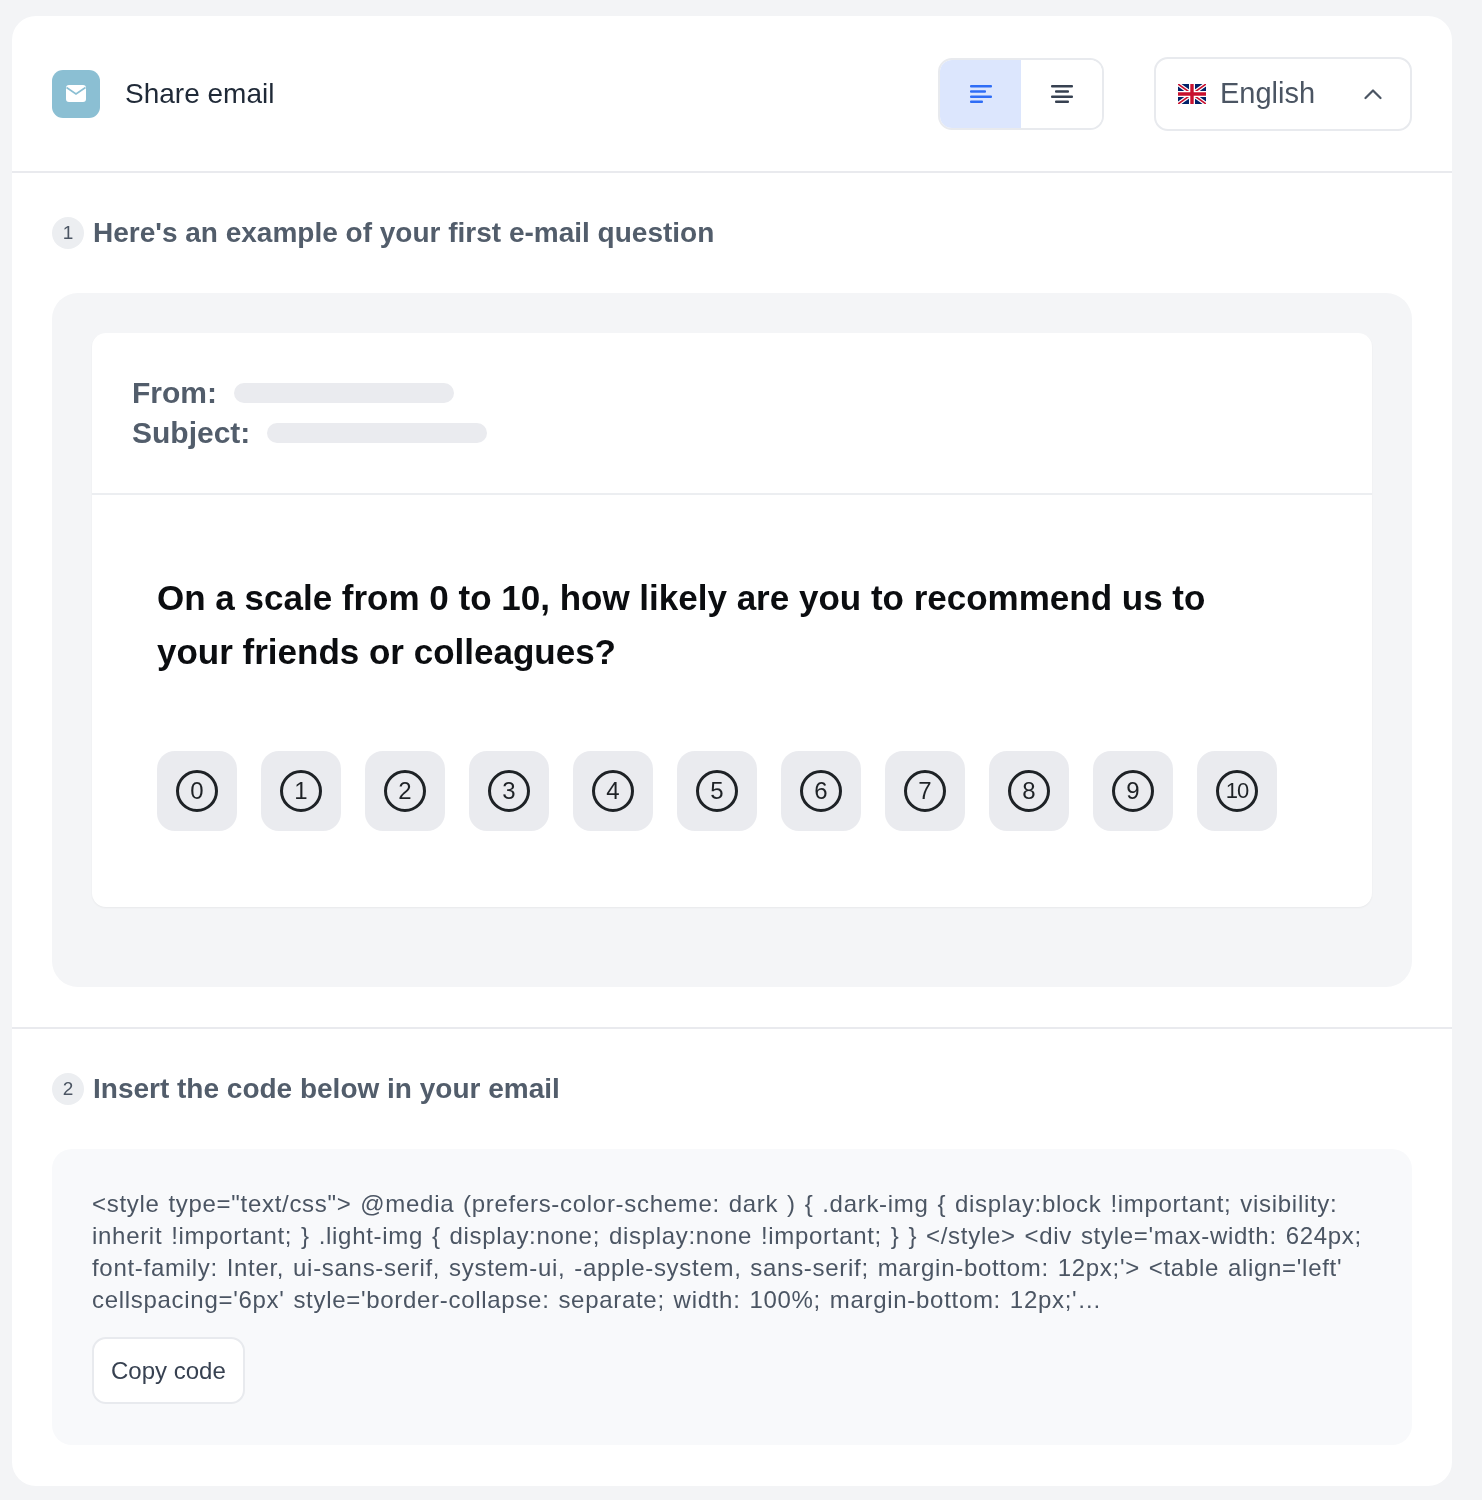 The image size is (1482, 1500). I want to click on mail-icon, so click(76, 93).